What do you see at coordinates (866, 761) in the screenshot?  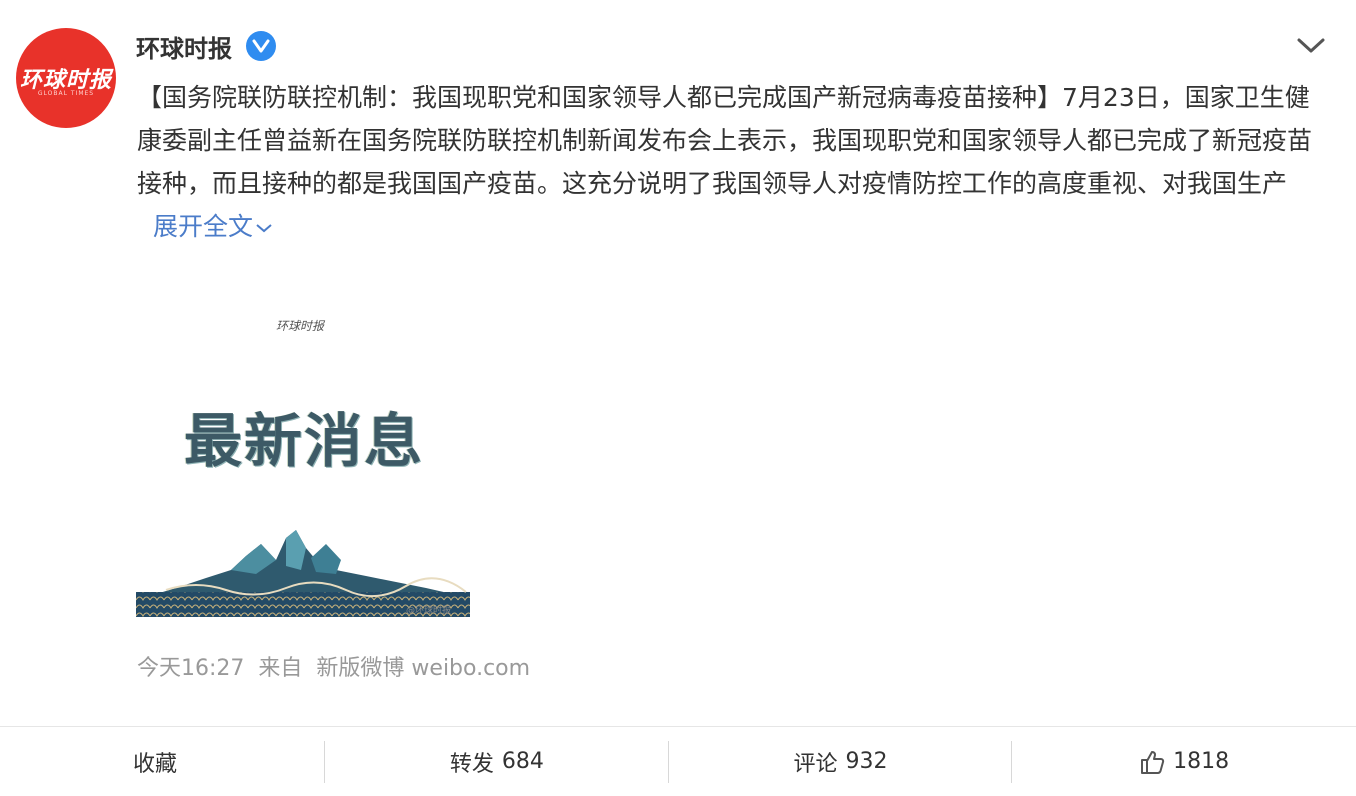 I see `comment-count: 932` at bounding box center [866, 761].